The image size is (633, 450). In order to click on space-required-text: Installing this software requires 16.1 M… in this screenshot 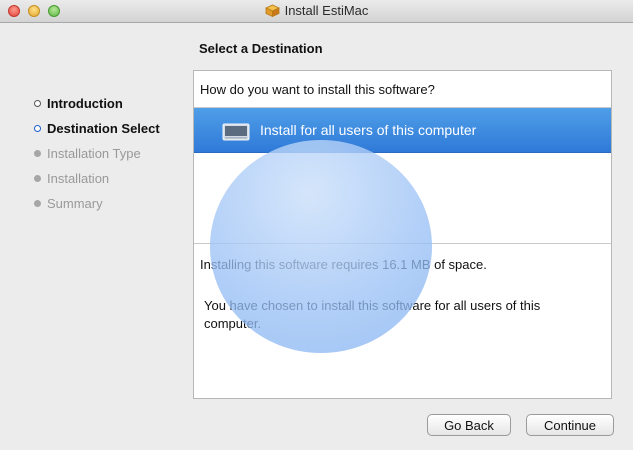, I will do `click(343, 264)`.